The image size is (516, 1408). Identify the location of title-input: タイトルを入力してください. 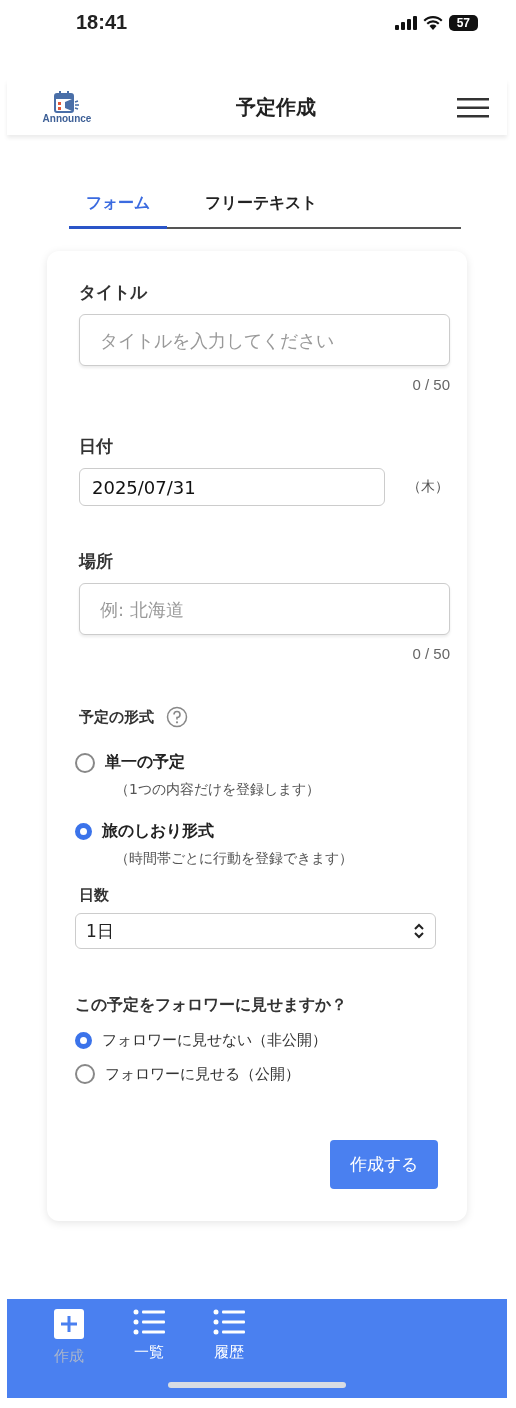
(264, 340).